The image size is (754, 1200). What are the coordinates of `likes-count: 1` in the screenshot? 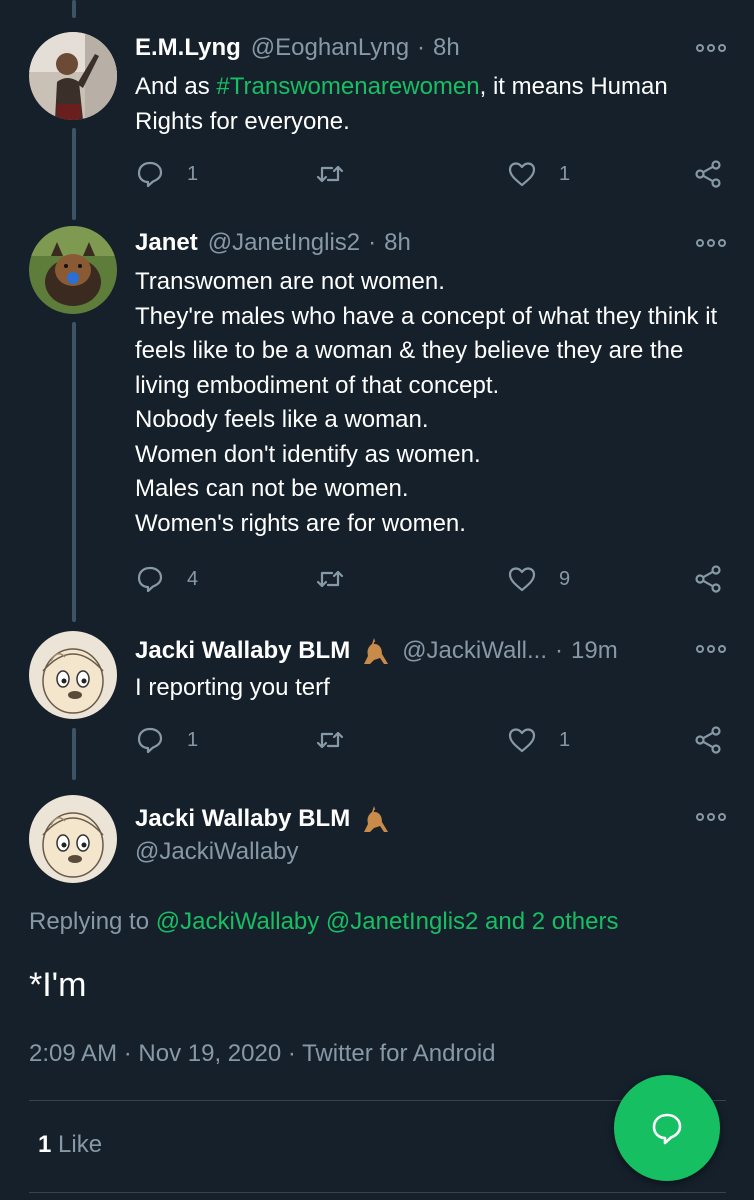 It's located at (45, 1144).